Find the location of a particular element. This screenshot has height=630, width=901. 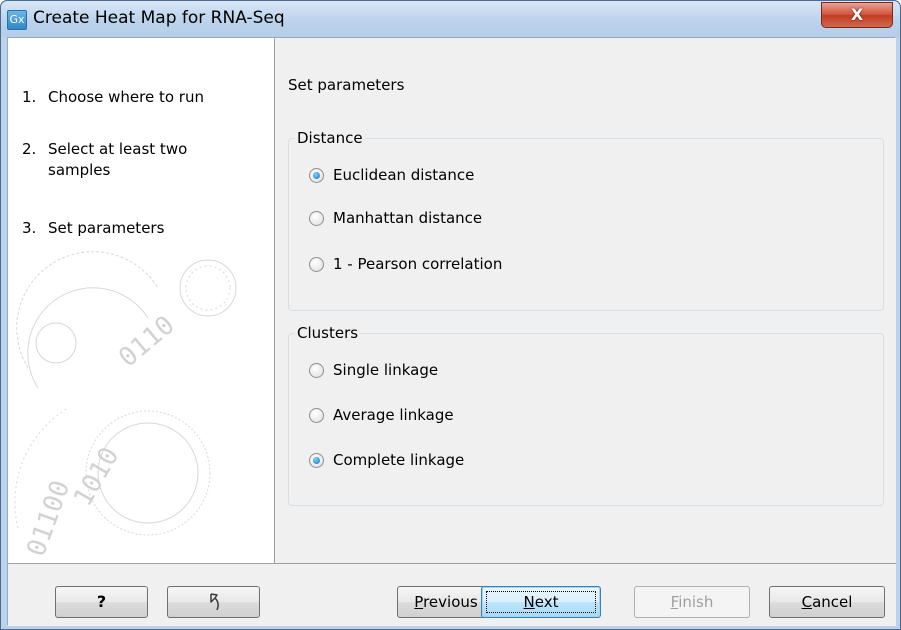

button-label: revious is located at coordinates (450, 602).